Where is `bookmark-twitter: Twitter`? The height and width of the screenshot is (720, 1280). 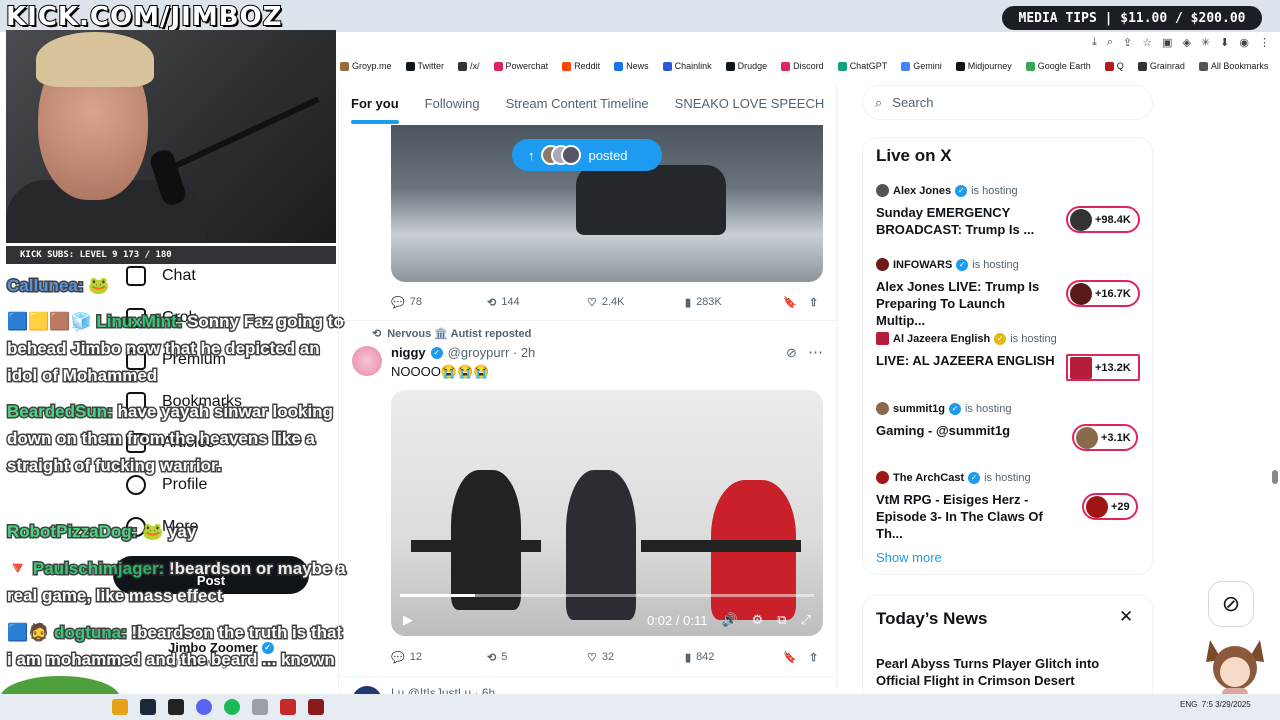
bookmark-twitter: Twitter is located at coordinates (424, 66).